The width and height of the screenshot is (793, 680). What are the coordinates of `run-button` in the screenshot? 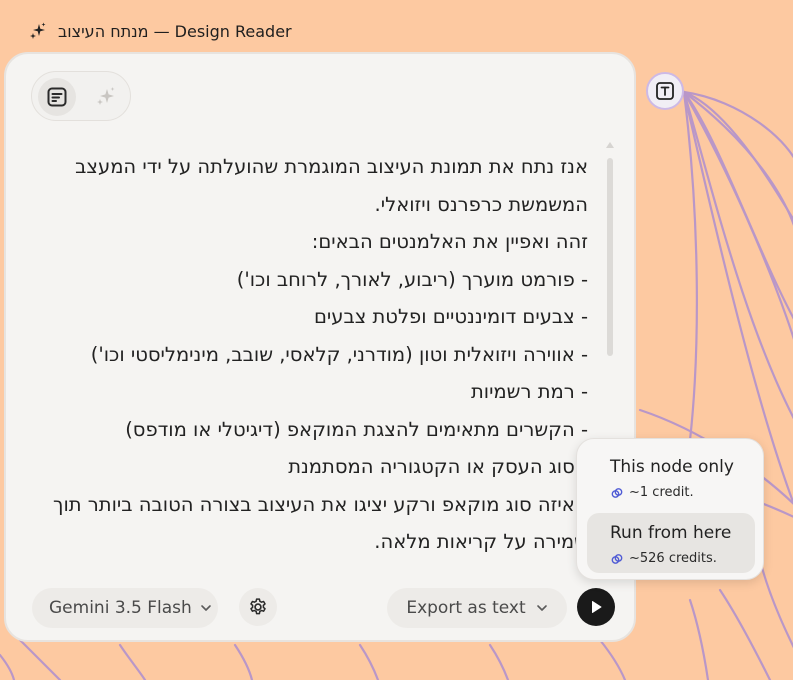 It's located at (596, 607).